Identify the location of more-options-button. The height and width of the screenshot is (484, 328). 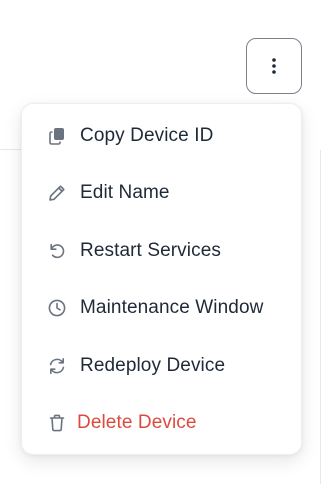
(274, 66).